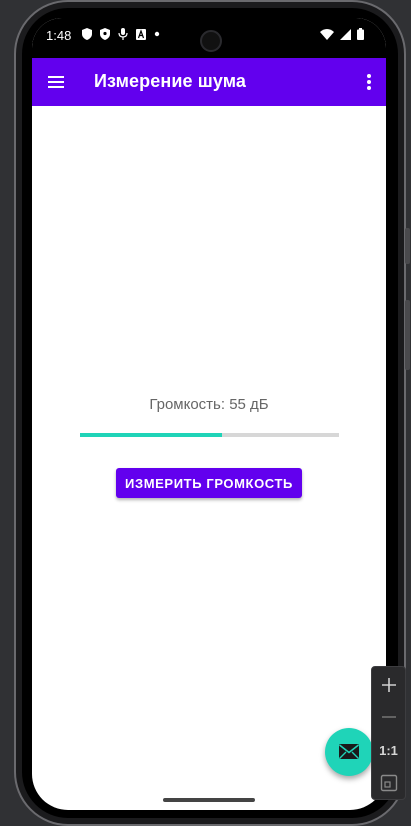  I want to click on text-notification-icon, so click(141, 34).